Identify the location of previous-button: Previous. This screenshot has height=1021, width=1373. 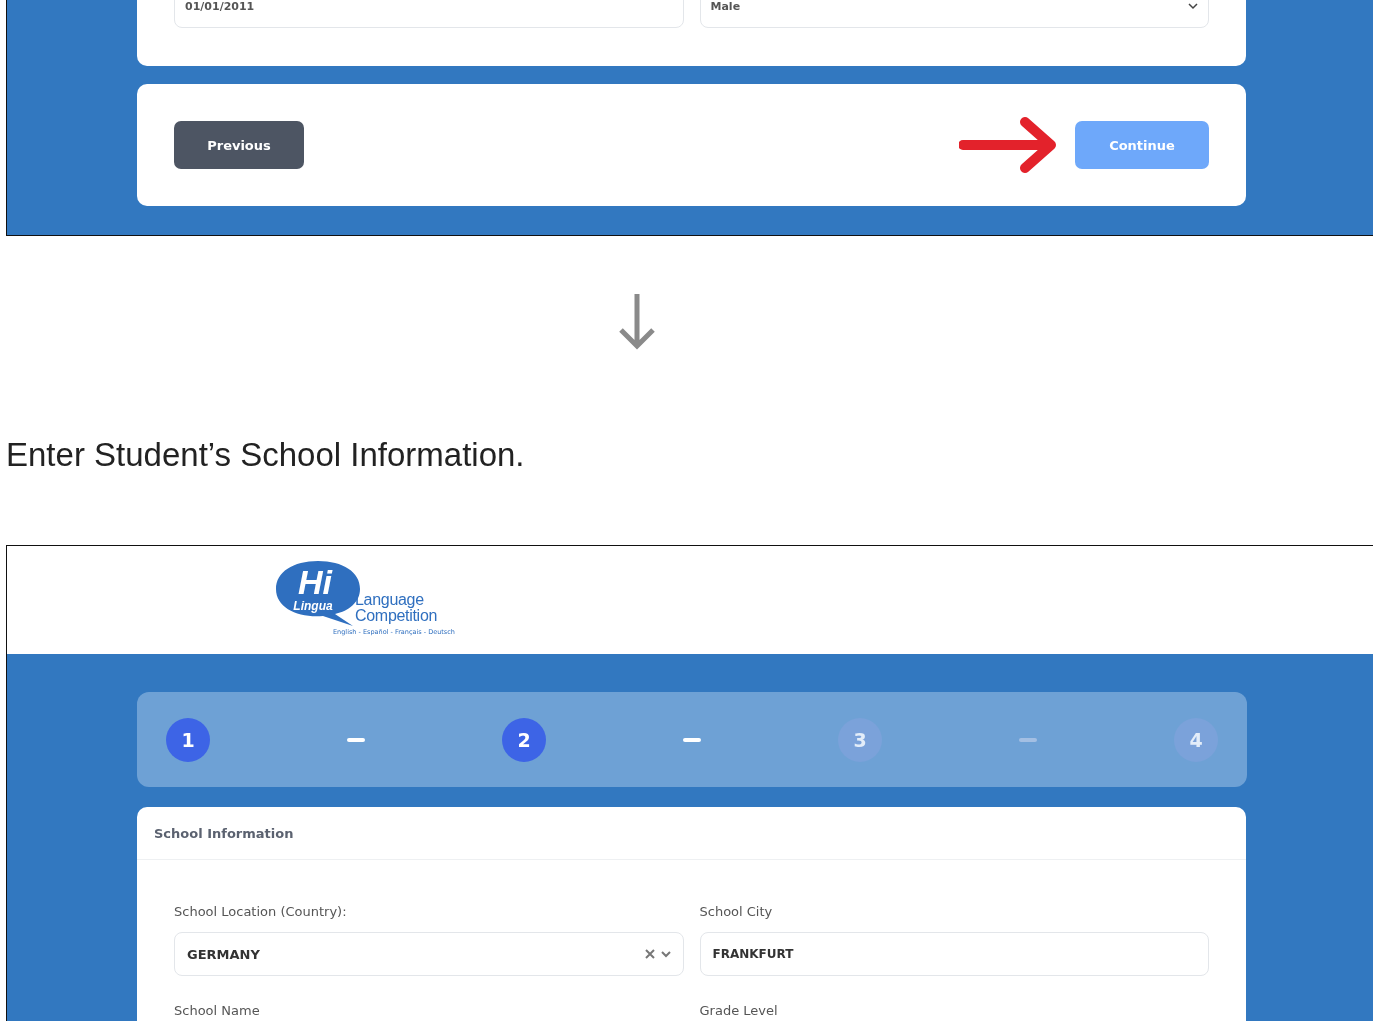
(239, 145).